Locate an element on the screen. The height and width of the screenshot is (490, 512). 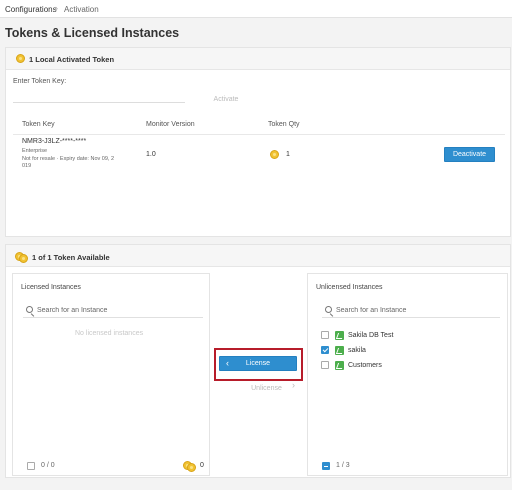
licensed-instances-title: Licensed Instances is located at coordinates (51, 287).